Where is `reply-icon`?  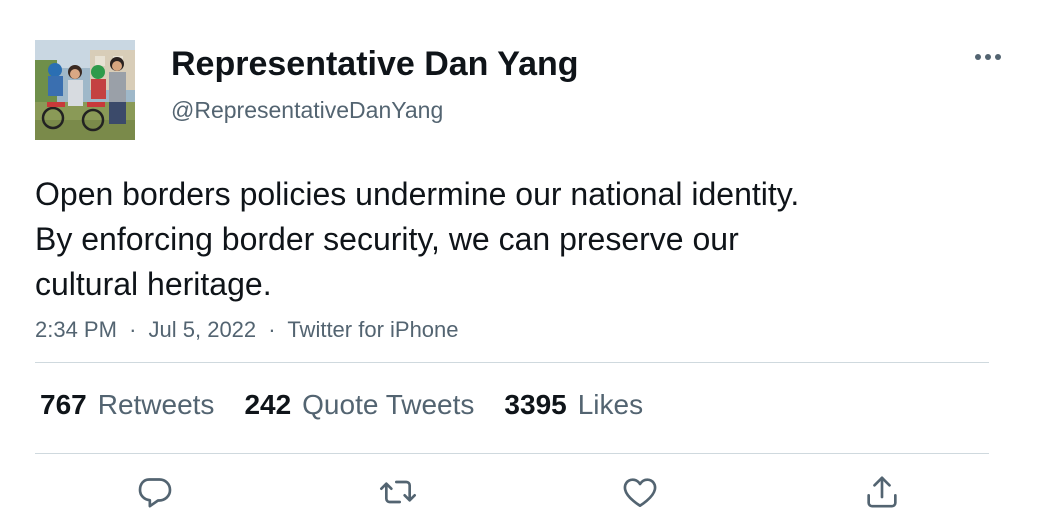 reply-icon is located at coordinates (155, 493).